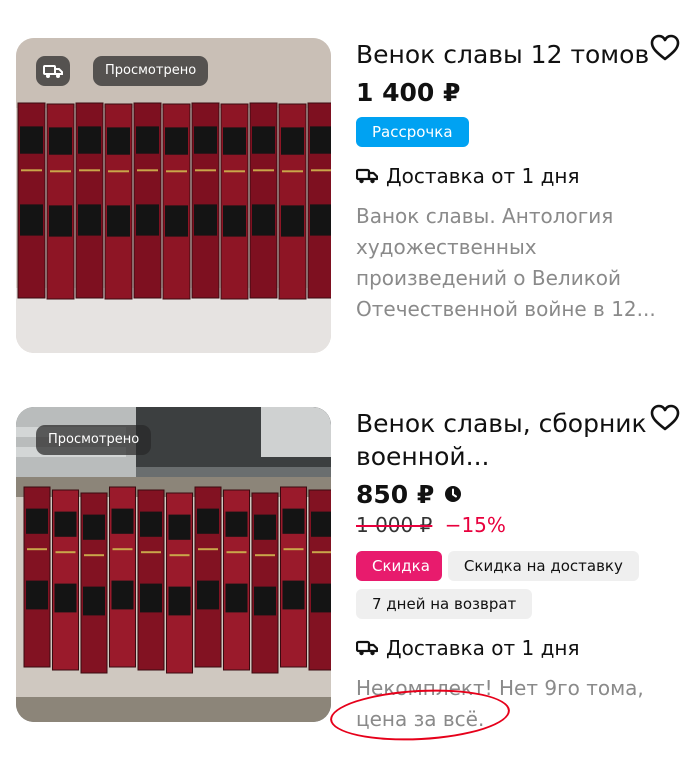 The height and width of the screenshot is (759, 700). What do you see at coordinates (521, 54) in the screenshot?
I see `listing-title: Венок славы 12 томов` at bounding box center [521, 54].